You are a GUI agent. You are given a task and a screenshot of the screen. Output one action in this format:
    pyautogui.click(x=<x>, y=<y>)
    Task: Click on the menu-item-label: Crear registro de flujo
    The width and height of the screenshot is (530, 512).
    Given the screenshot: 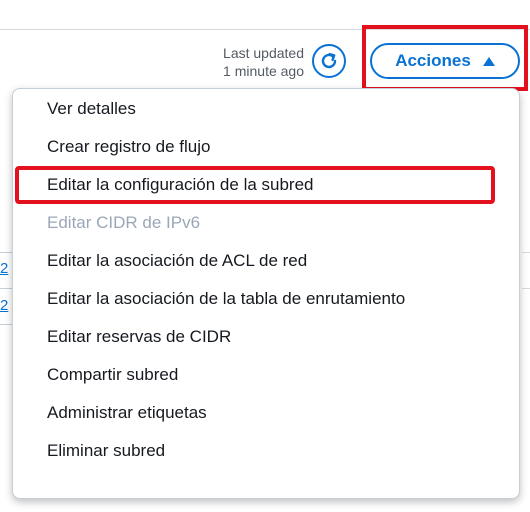 What is the action you would take?
    pyautogui.click(x=129, y=146)
    